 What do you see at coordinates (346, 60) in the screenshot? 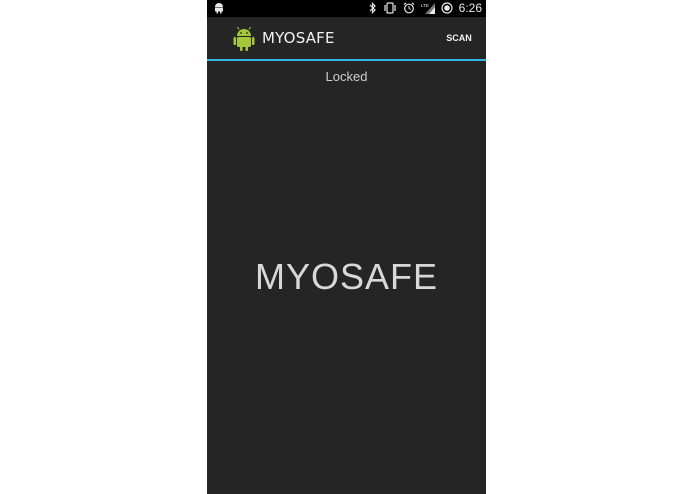
I see `action-bar-divider` at bounding box center [346, 60].